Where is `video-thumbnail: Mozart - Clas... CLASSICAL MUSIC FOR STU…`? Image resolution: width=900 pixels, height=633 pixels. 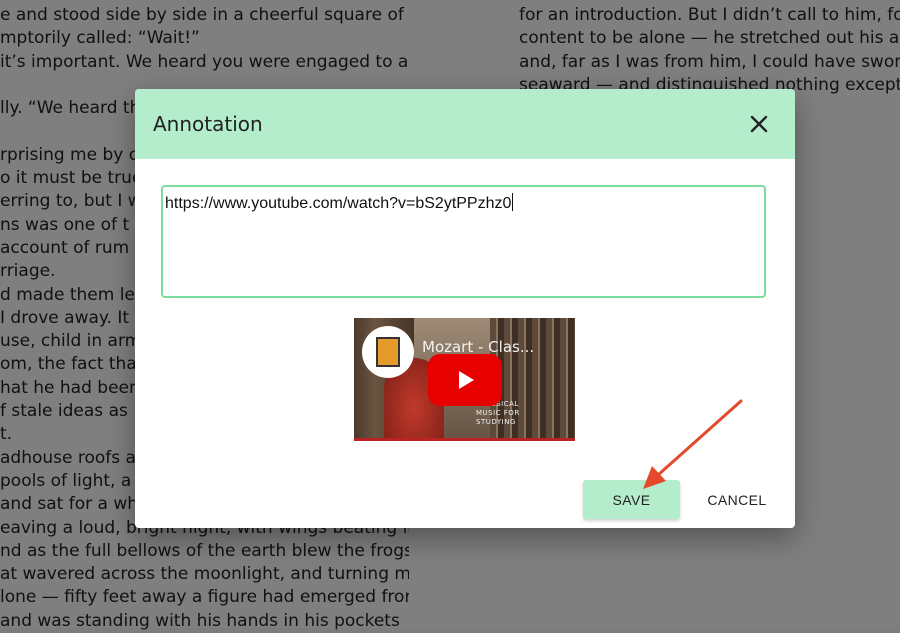 video-thumbnail: Mozart - Clas... CLASSICAL MUSIC FOR STU… is located at coordinates (464, 379).